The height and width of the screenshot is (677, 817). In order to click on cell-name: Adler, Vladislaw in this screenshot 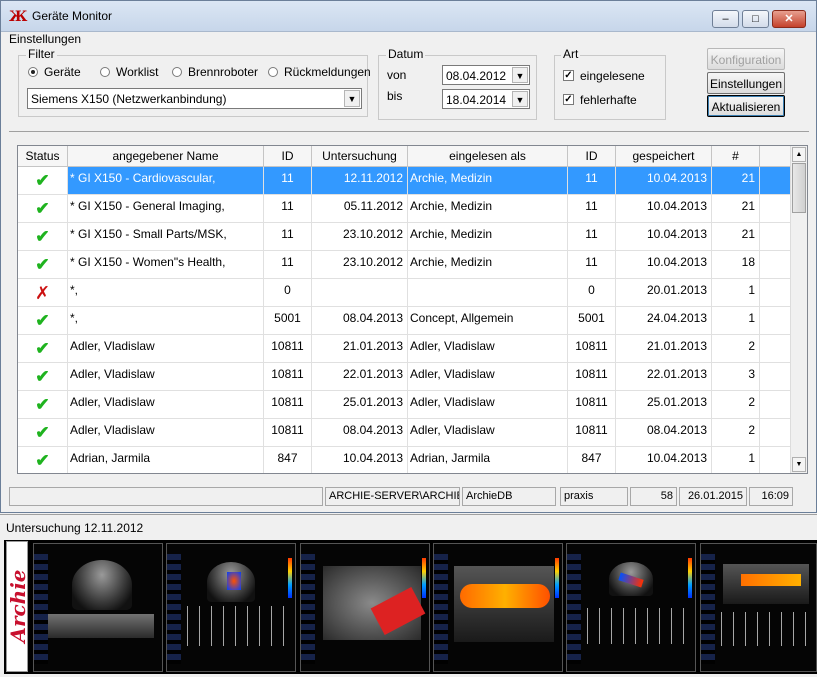, I will do `click(166, 377)`.